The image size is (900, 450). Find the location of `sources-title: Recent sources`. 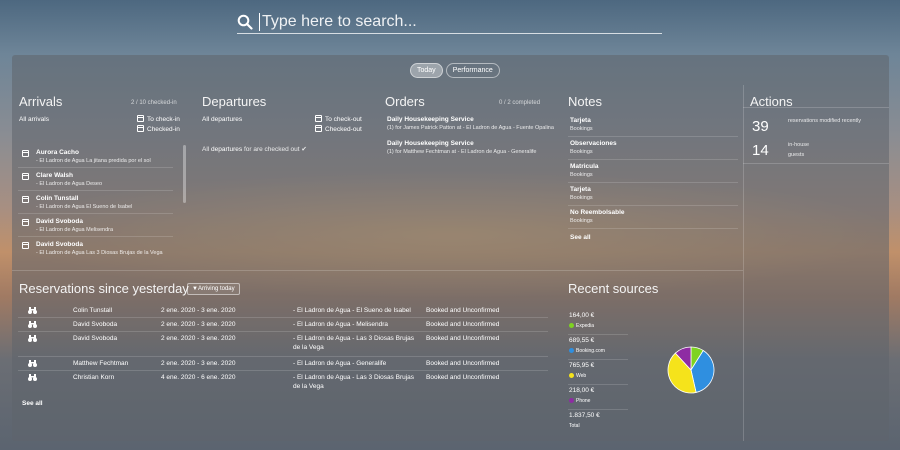

sources-title: Recent sources is located at coordinates (613, 288).